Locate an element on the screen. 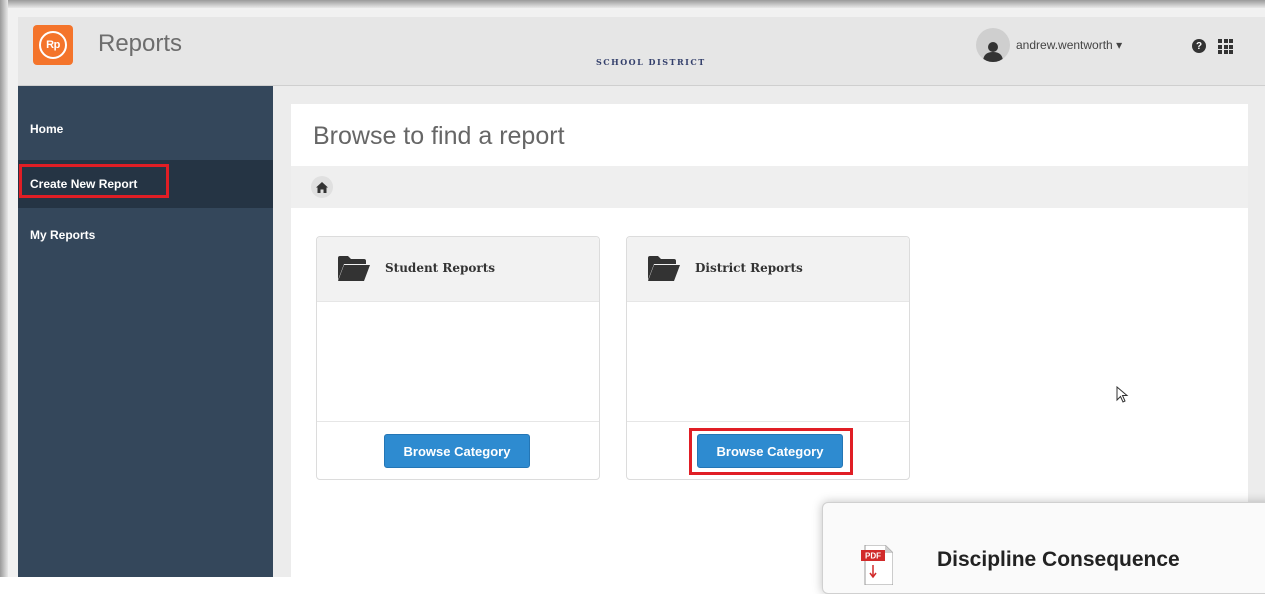  sidebar-item-label: My Reports is located at coordinates (63, 235).